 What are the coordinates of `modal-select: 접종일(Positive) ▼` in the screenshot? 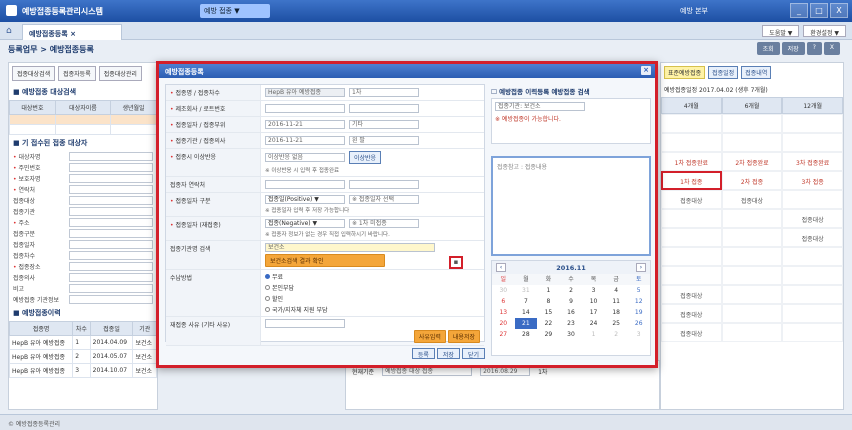 It's located at (305, 199).